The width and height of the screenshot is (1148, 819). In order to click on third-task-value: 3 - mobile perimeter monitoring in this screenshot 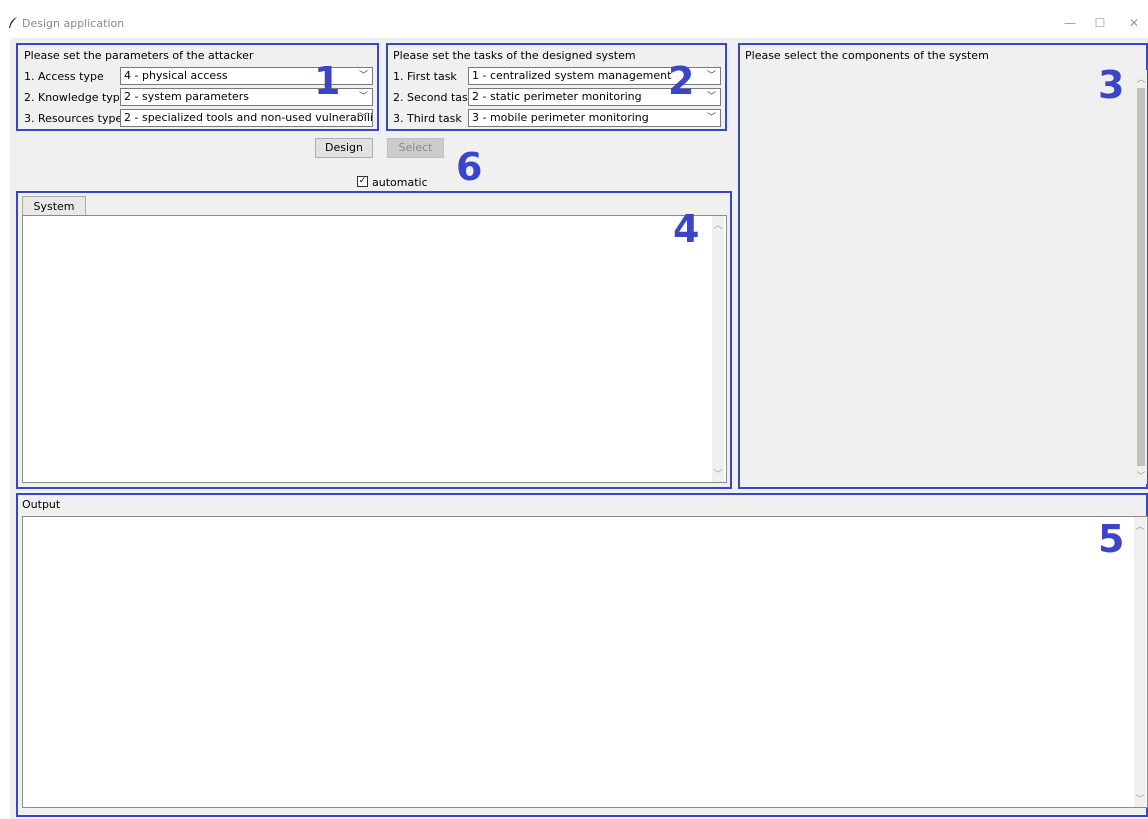, I will do `click(560, 117)`.